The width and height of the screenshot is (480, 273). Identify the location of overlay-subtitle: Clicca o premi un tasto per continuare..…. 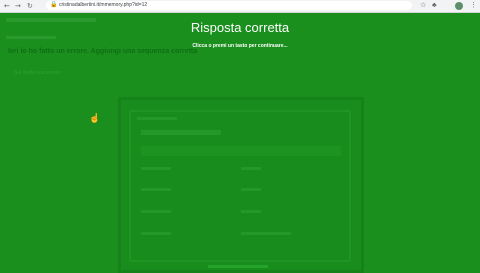
(240, 46).